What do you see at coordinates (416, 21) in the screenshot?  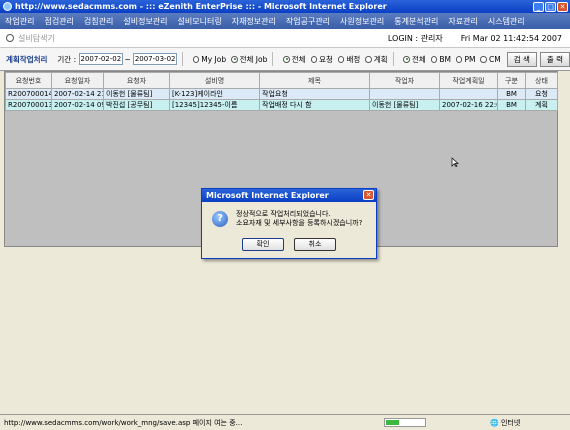 I see `menu-item: 통계분석관리` at bounding box center [416, 21].